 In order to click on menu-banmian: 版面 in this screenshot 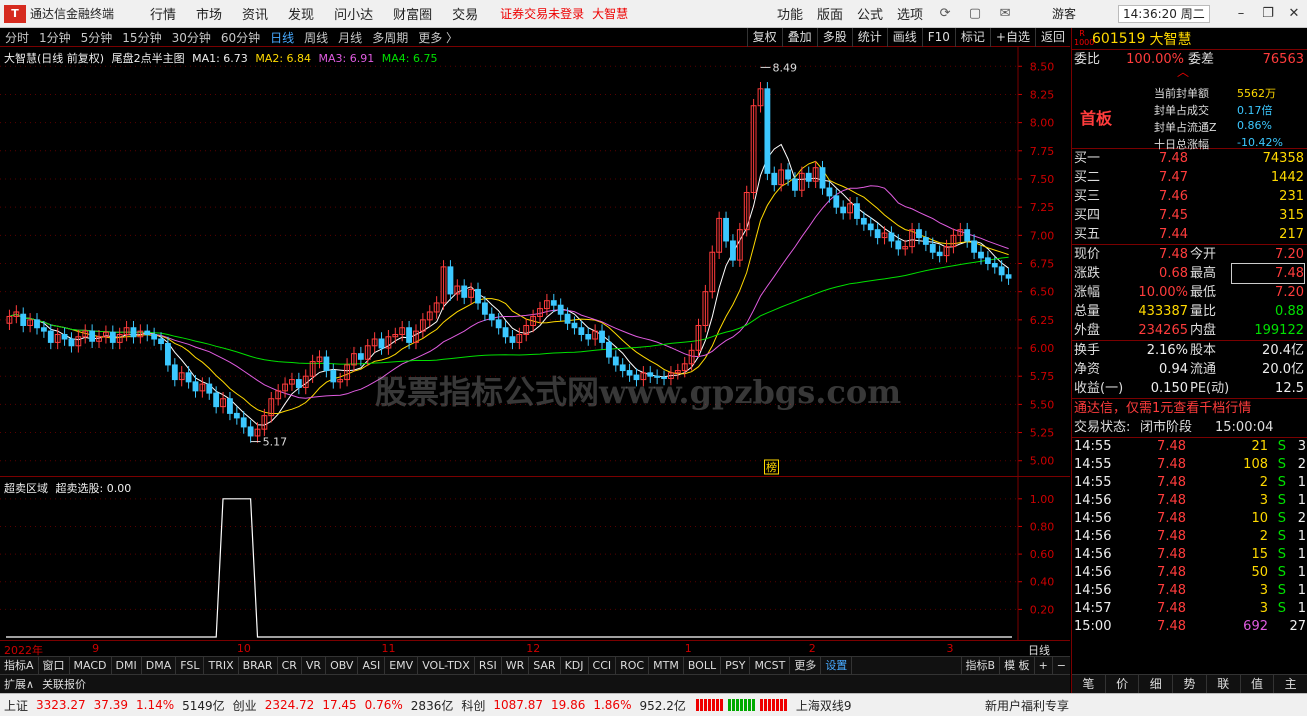, I will do `click(830, 13)`.